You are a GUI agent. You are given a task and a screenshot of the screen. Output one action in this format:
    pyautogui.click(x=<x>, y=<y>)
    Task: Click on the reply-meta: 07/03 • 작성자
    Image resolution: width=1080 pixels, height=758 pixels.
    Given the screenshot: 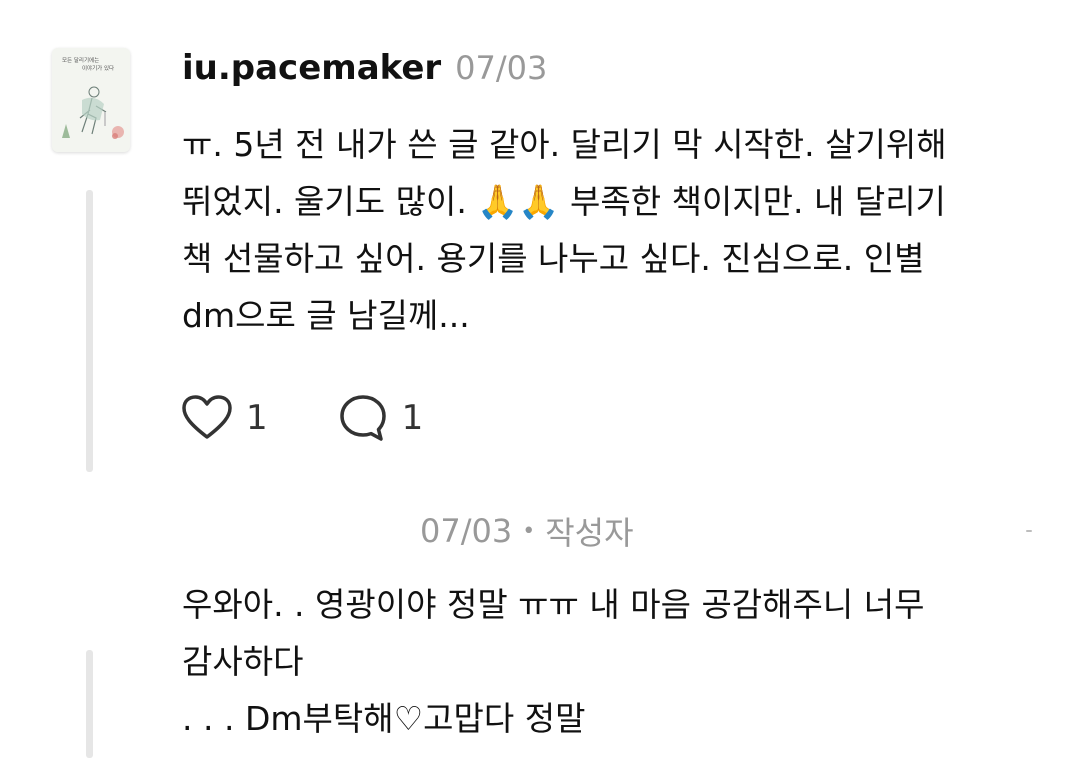 What is the action you would take?
    pyautogui.click(x=527, y=531)
    